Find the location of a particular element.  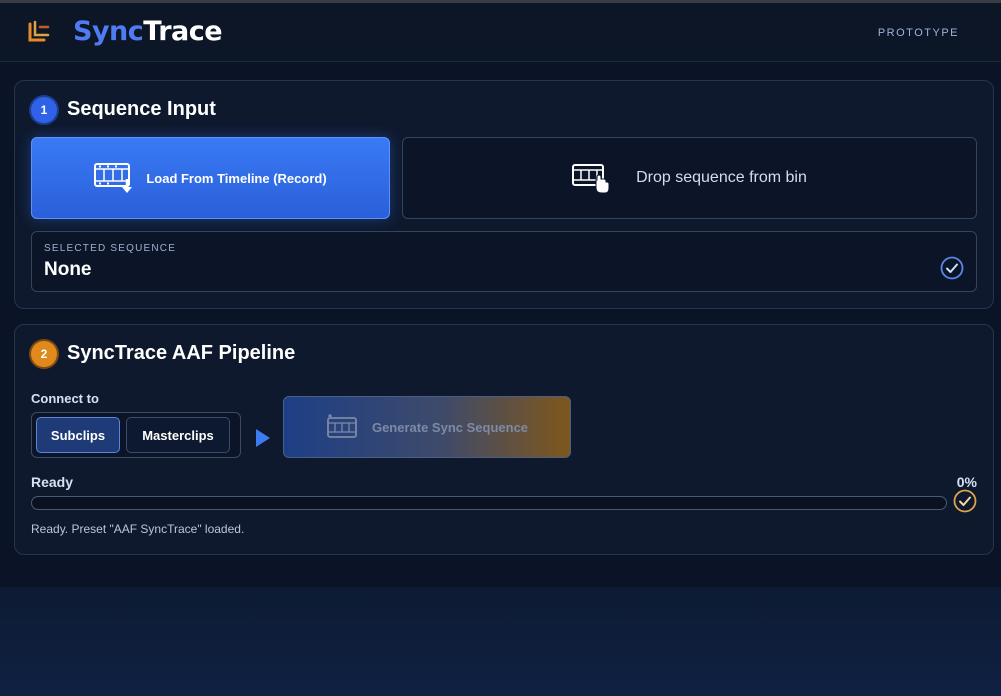

progress-percent: 0% is located at coordinates (966, 482).